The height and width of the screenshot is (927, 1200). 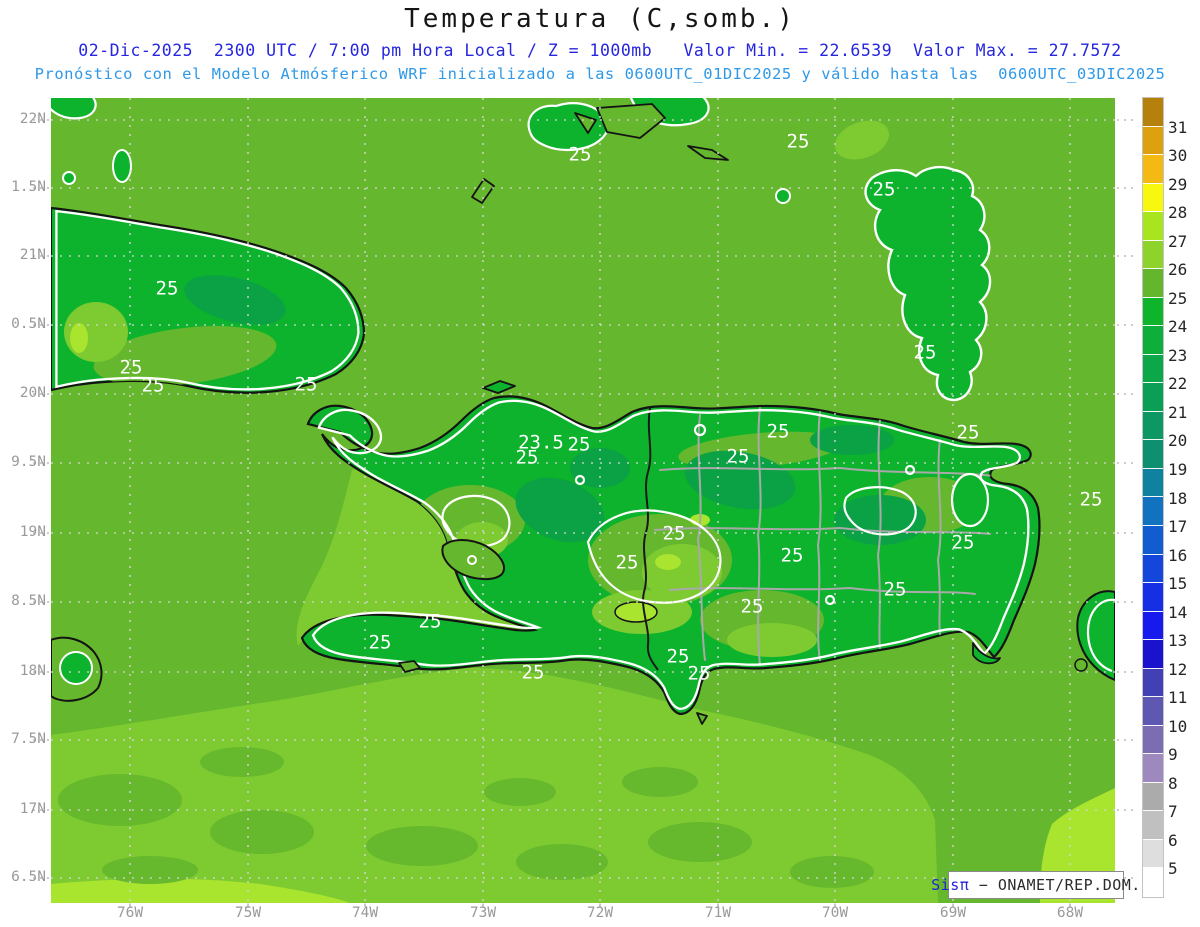 What do you see at coordinates (1178, 384) in the screenshot?
I see `colorbar-tick-label: 22` at bounding box center [1178, 384].